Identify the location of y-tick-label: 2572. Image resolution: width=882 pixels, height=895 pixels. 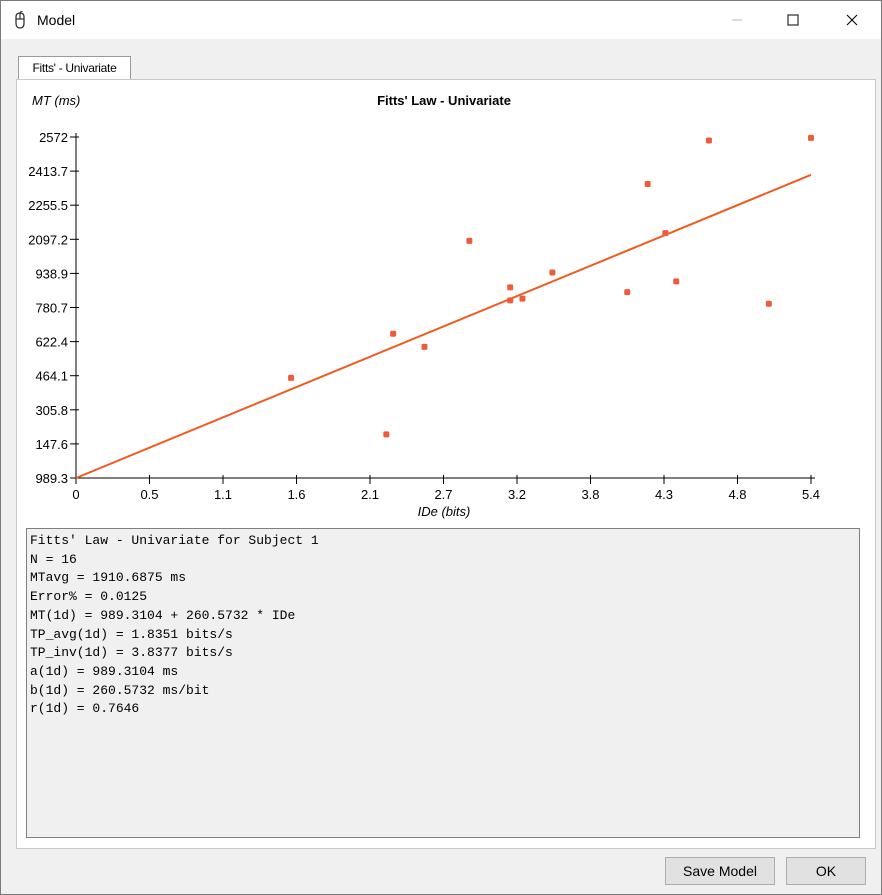
(53, 137).